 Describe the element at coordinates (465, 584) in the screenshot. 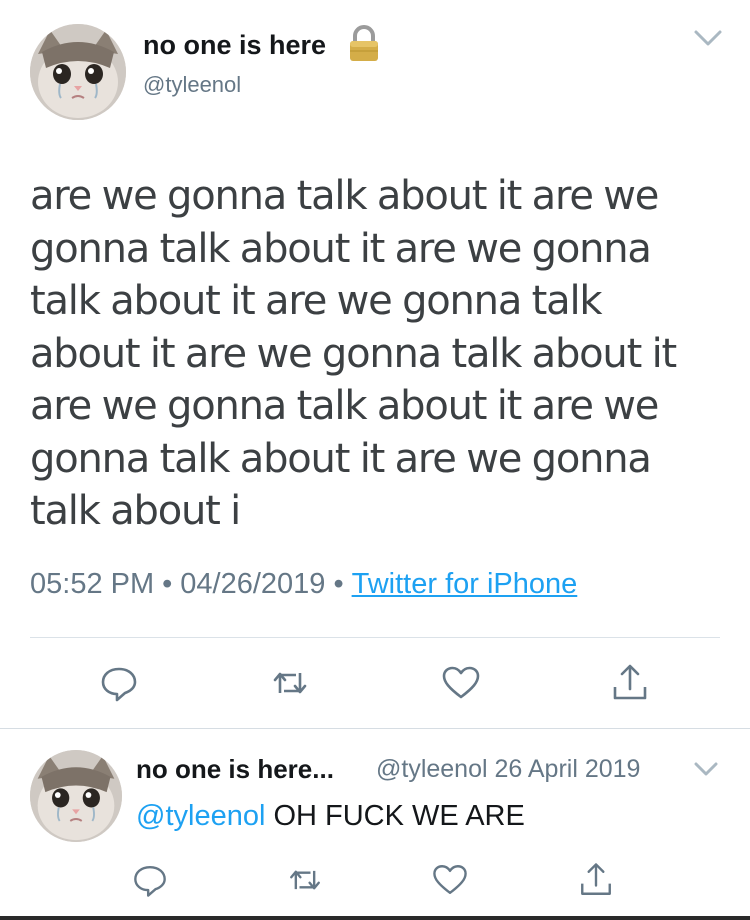

I see `tweet-source-link: Twitter for iPhone` at that location.